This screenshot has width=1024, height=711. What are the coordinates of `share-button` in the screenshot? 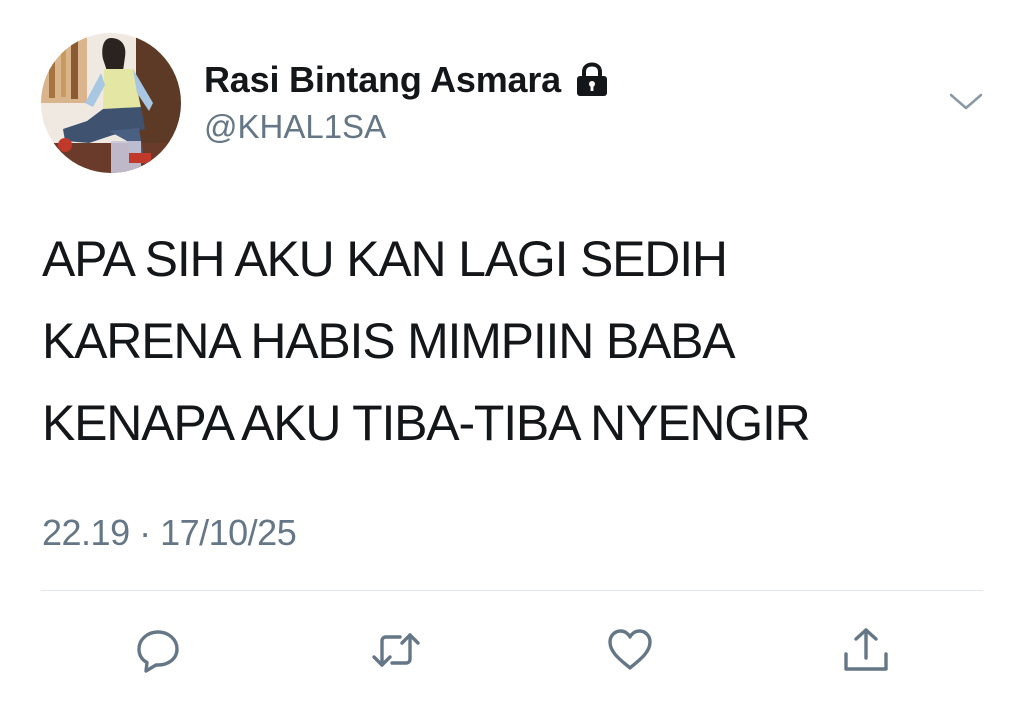 It's located at (866, 650).